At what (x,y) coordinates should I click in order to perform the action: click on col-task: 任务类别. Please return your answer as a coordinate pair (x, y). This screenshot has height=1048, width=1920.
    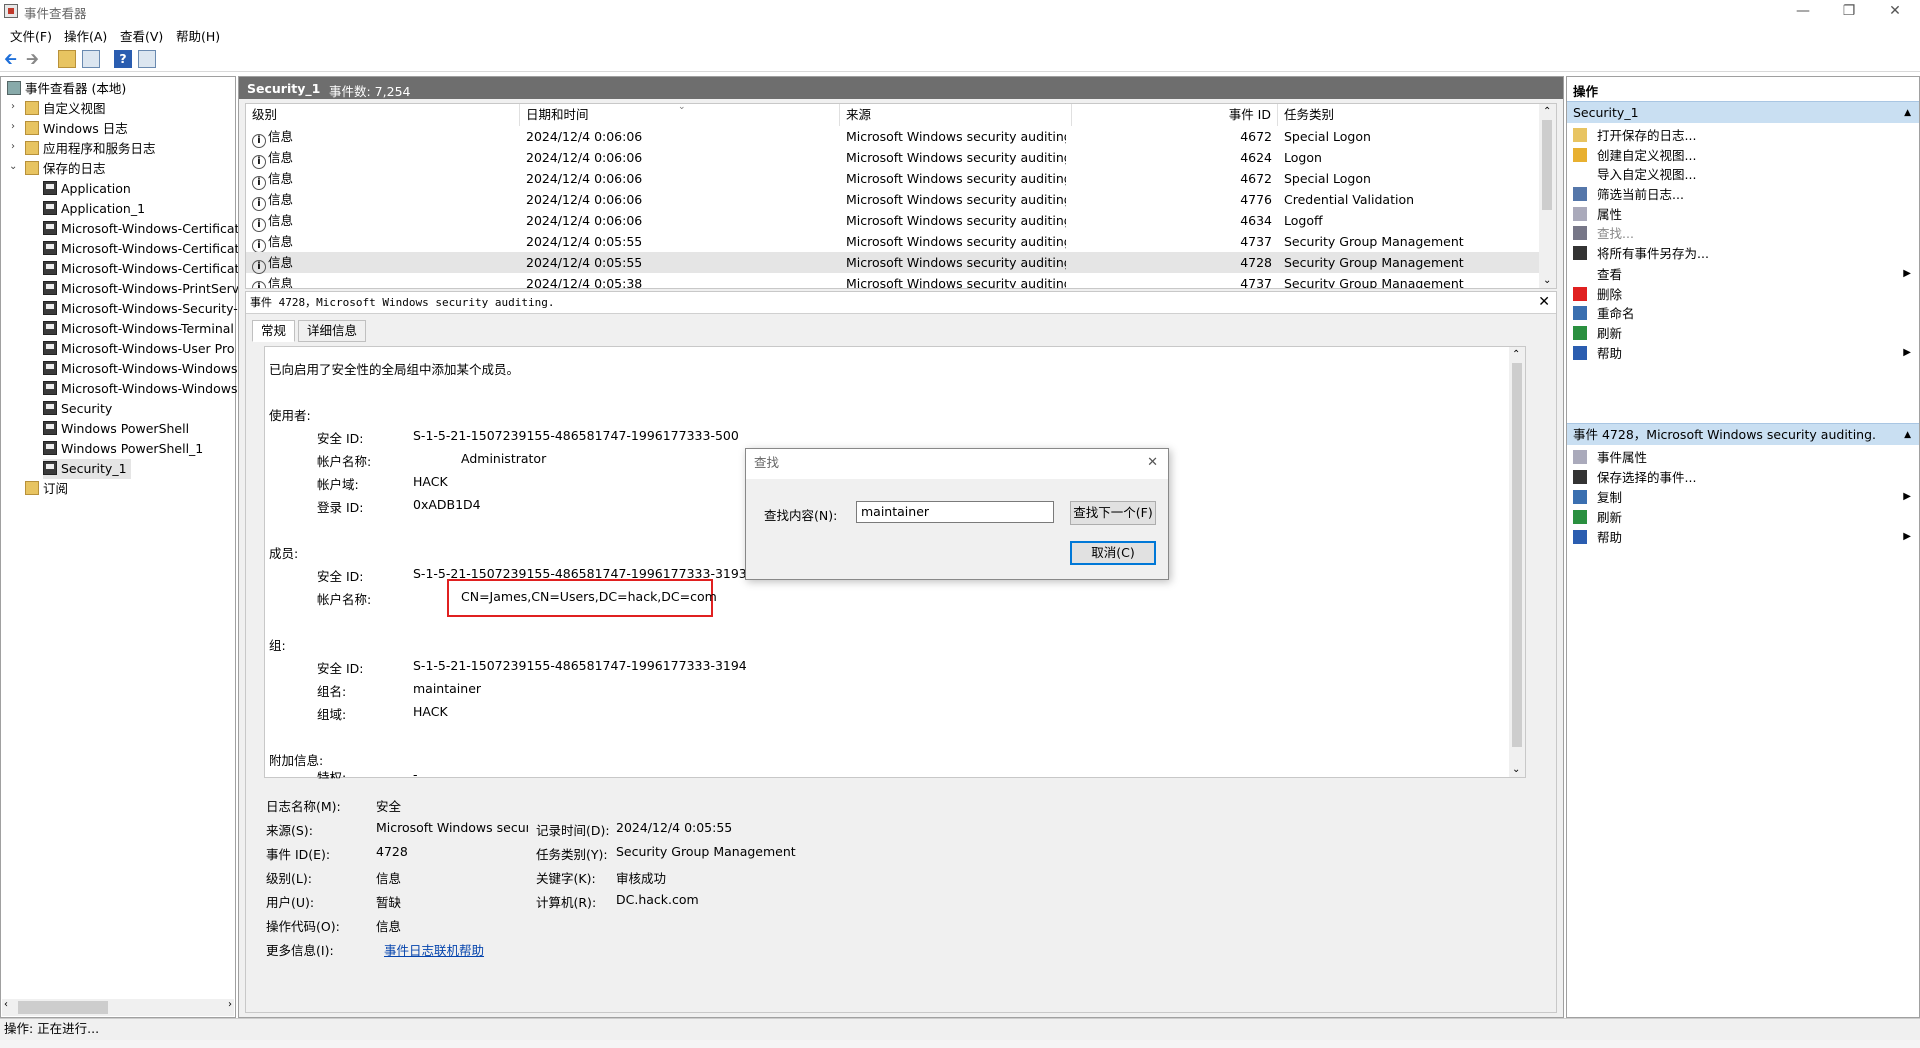
    Looking at the image, I should click on (1409, 115).